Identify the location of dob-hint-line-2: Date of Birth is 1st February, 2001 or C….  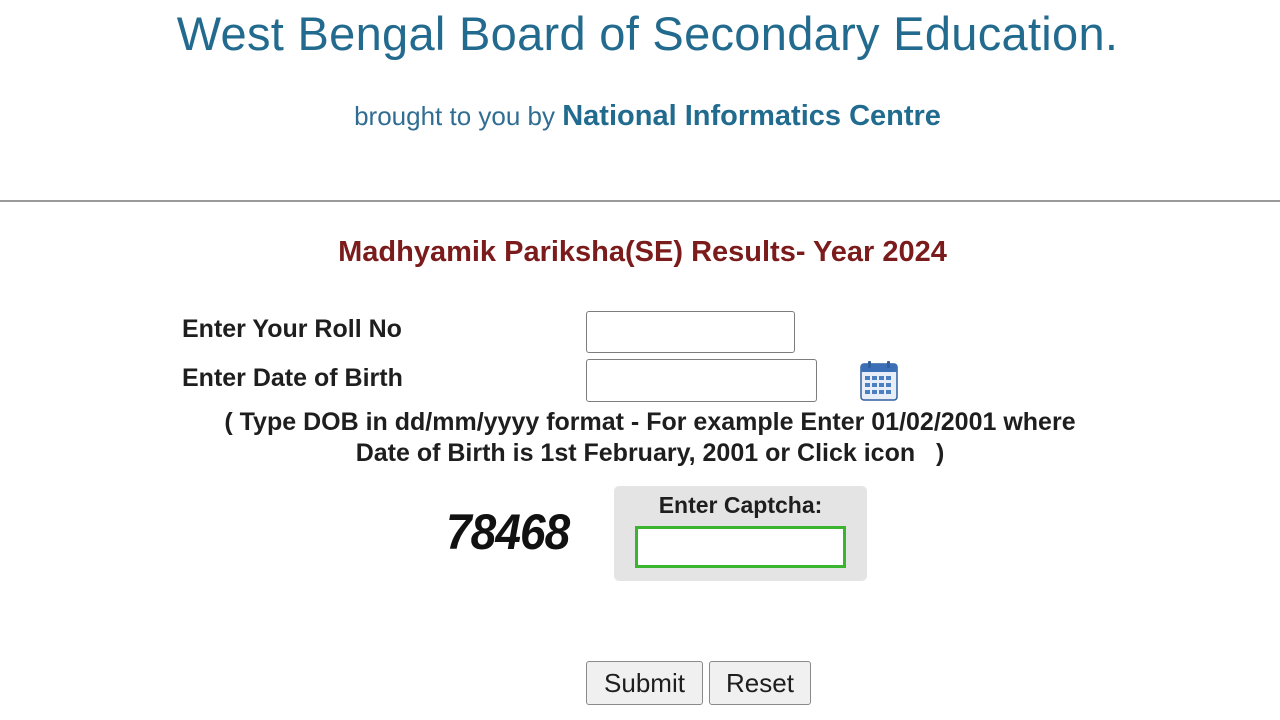
(650, 453).